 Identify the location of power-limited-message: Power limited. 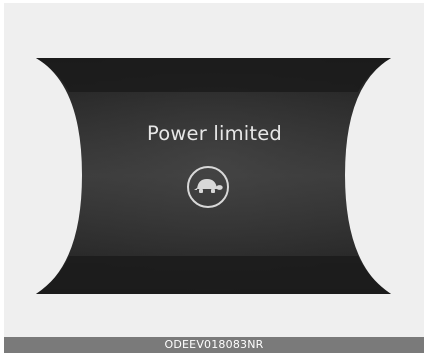
(214, 133).